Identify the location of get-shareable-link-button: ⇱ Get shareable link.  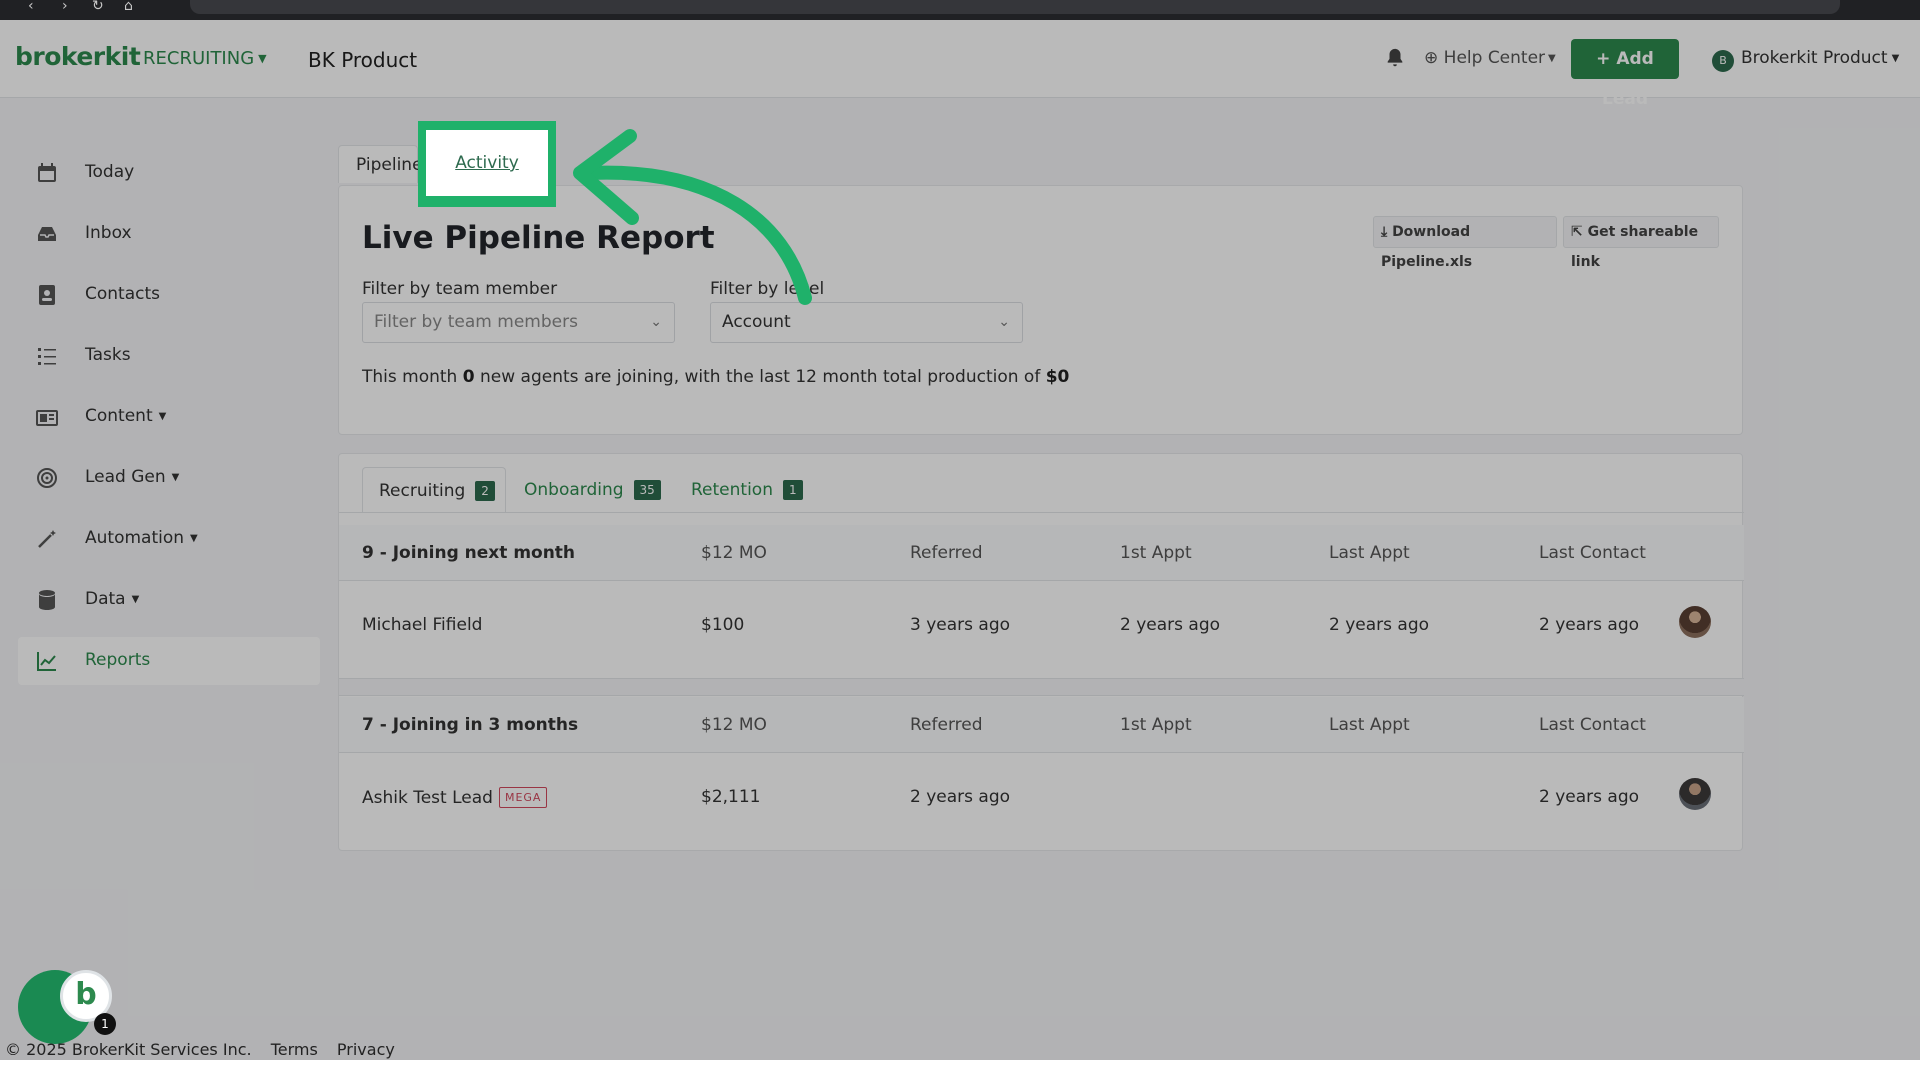
(1641, 243).